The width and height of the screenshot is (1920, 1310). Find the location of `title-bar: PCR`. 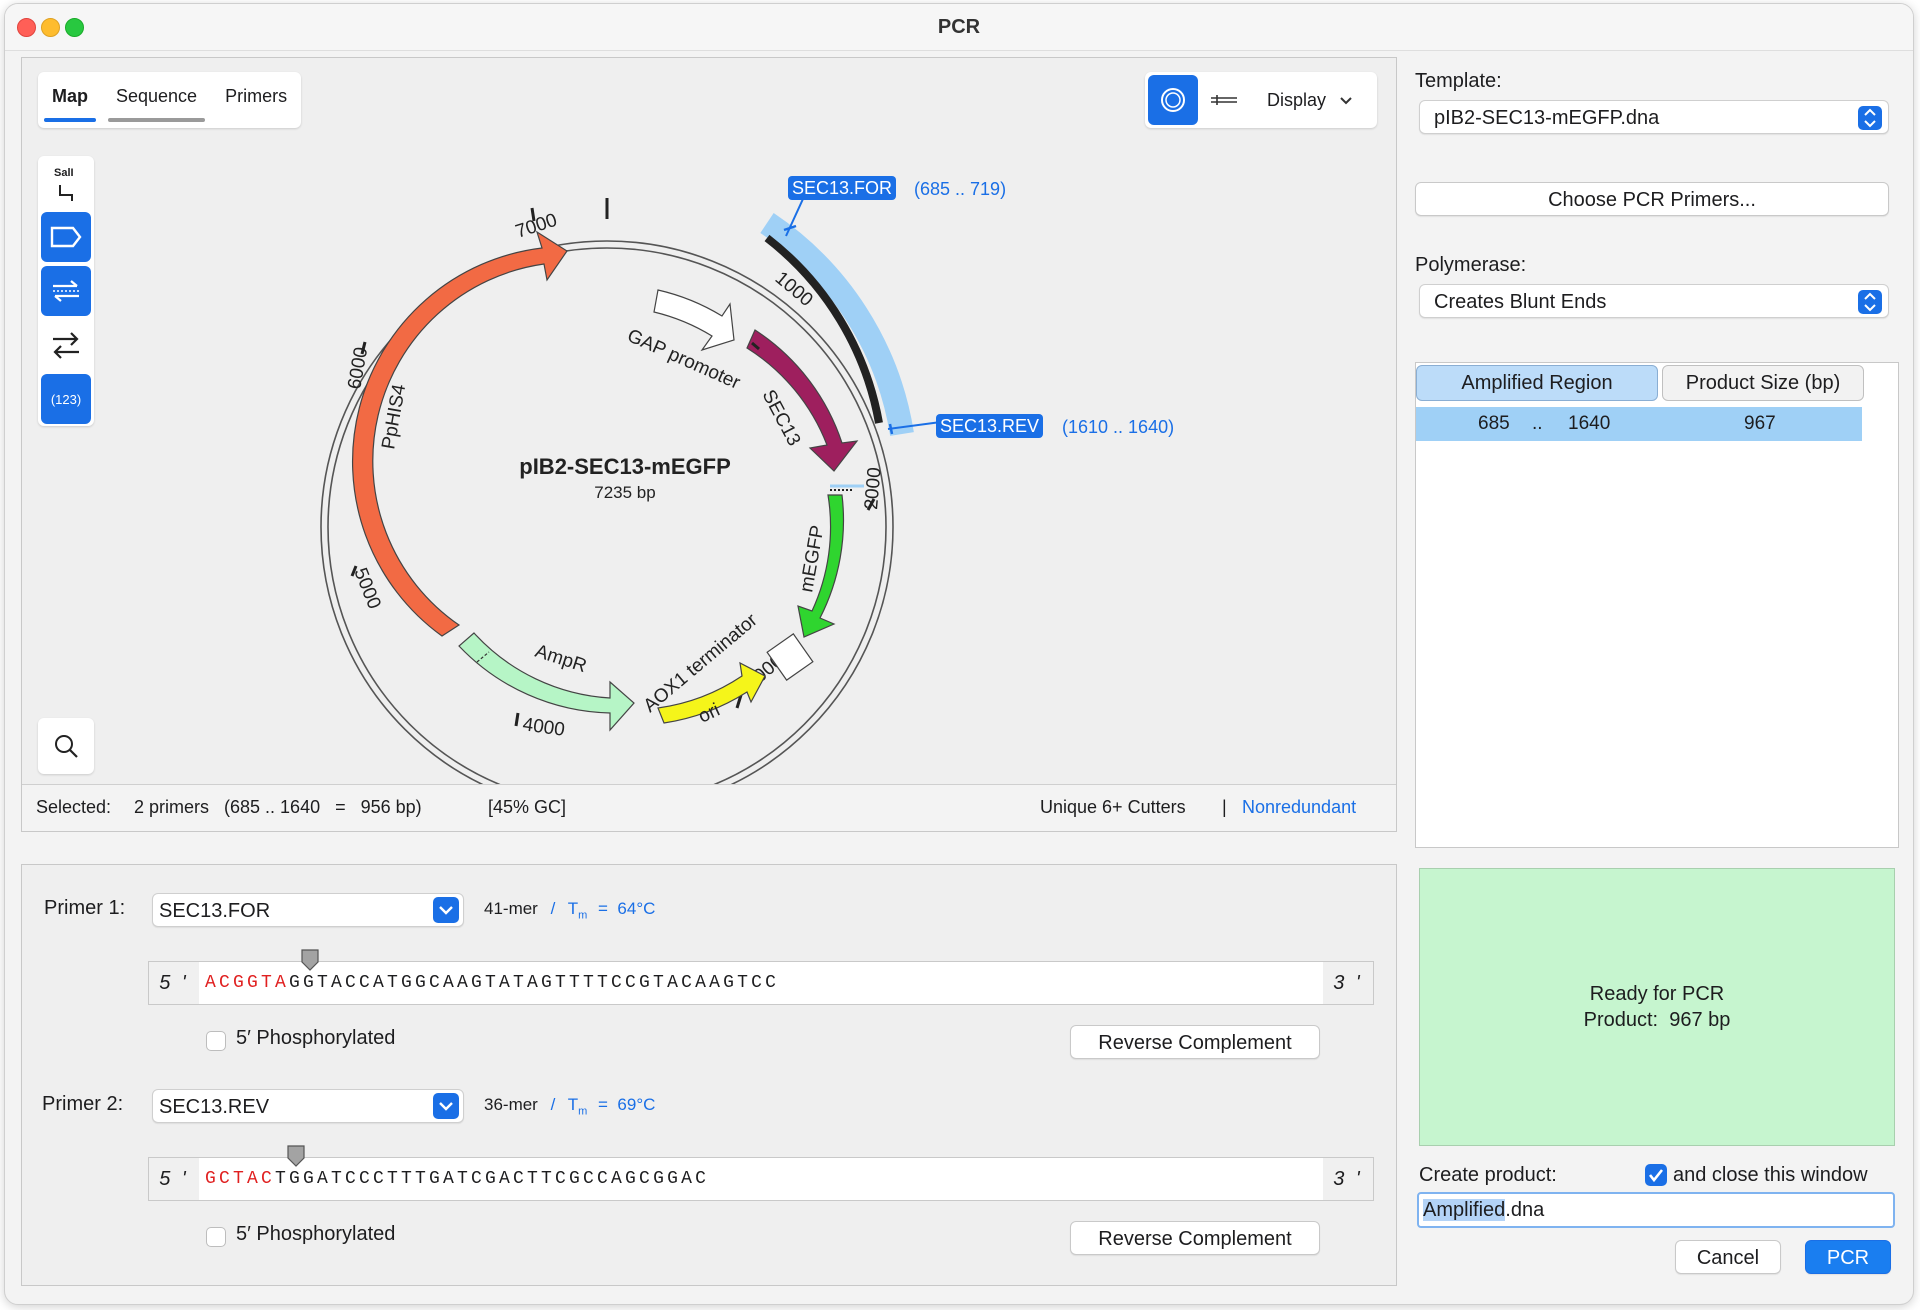

title-bar: PCR is located at coordinates (959, 27).